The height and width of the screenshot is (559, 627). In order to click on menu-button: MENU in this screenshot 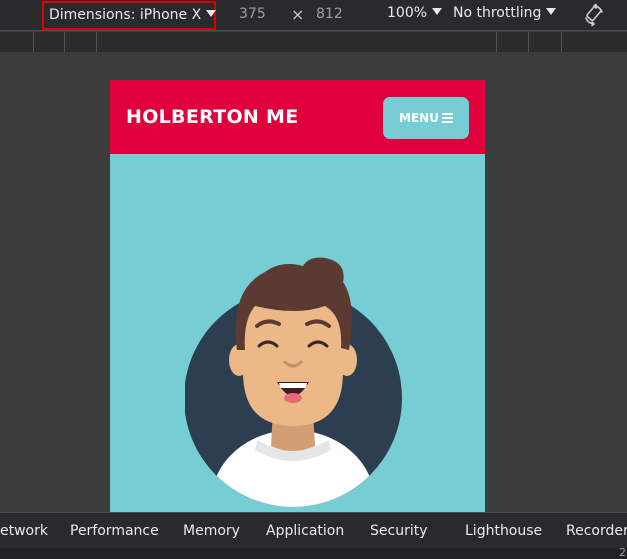, I will do `click(426, 118)`.